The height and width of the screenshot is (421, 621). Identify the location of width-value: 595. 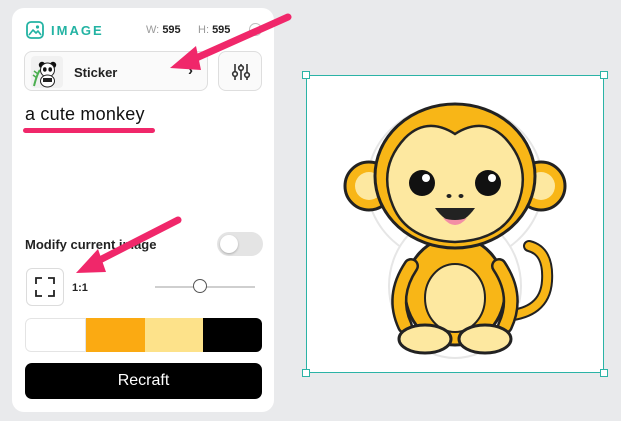
(171, 30).